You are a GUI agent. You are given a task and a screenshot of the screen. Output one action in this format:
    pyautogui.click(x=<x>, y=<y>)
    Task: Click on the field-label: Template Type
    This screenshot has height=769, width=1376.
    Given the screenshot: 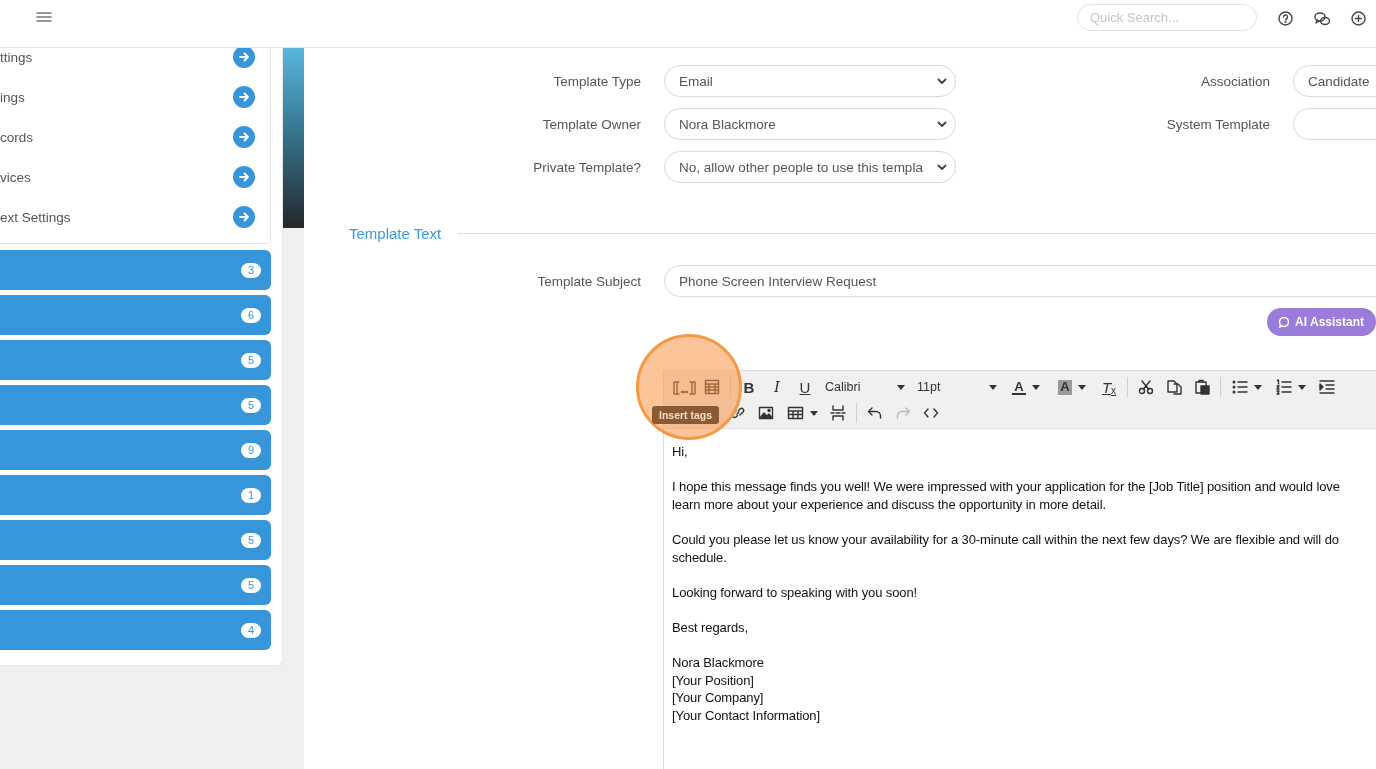 What is the action you would take?
    pyautogui.click(x=596, y=81)
    